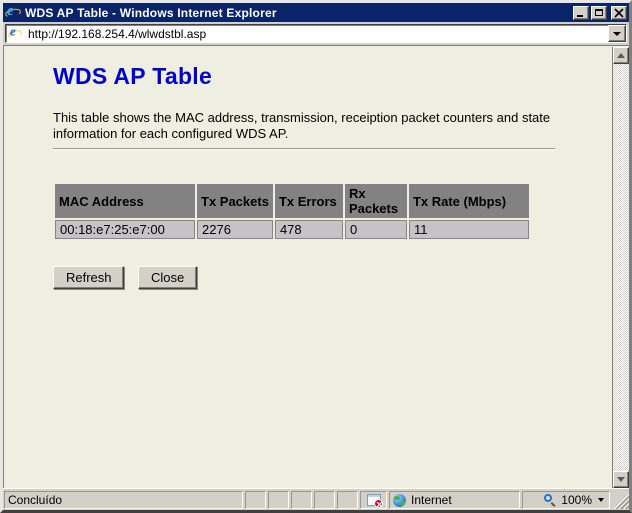  I want to click on zone-label: Internet, so click(431, 500).